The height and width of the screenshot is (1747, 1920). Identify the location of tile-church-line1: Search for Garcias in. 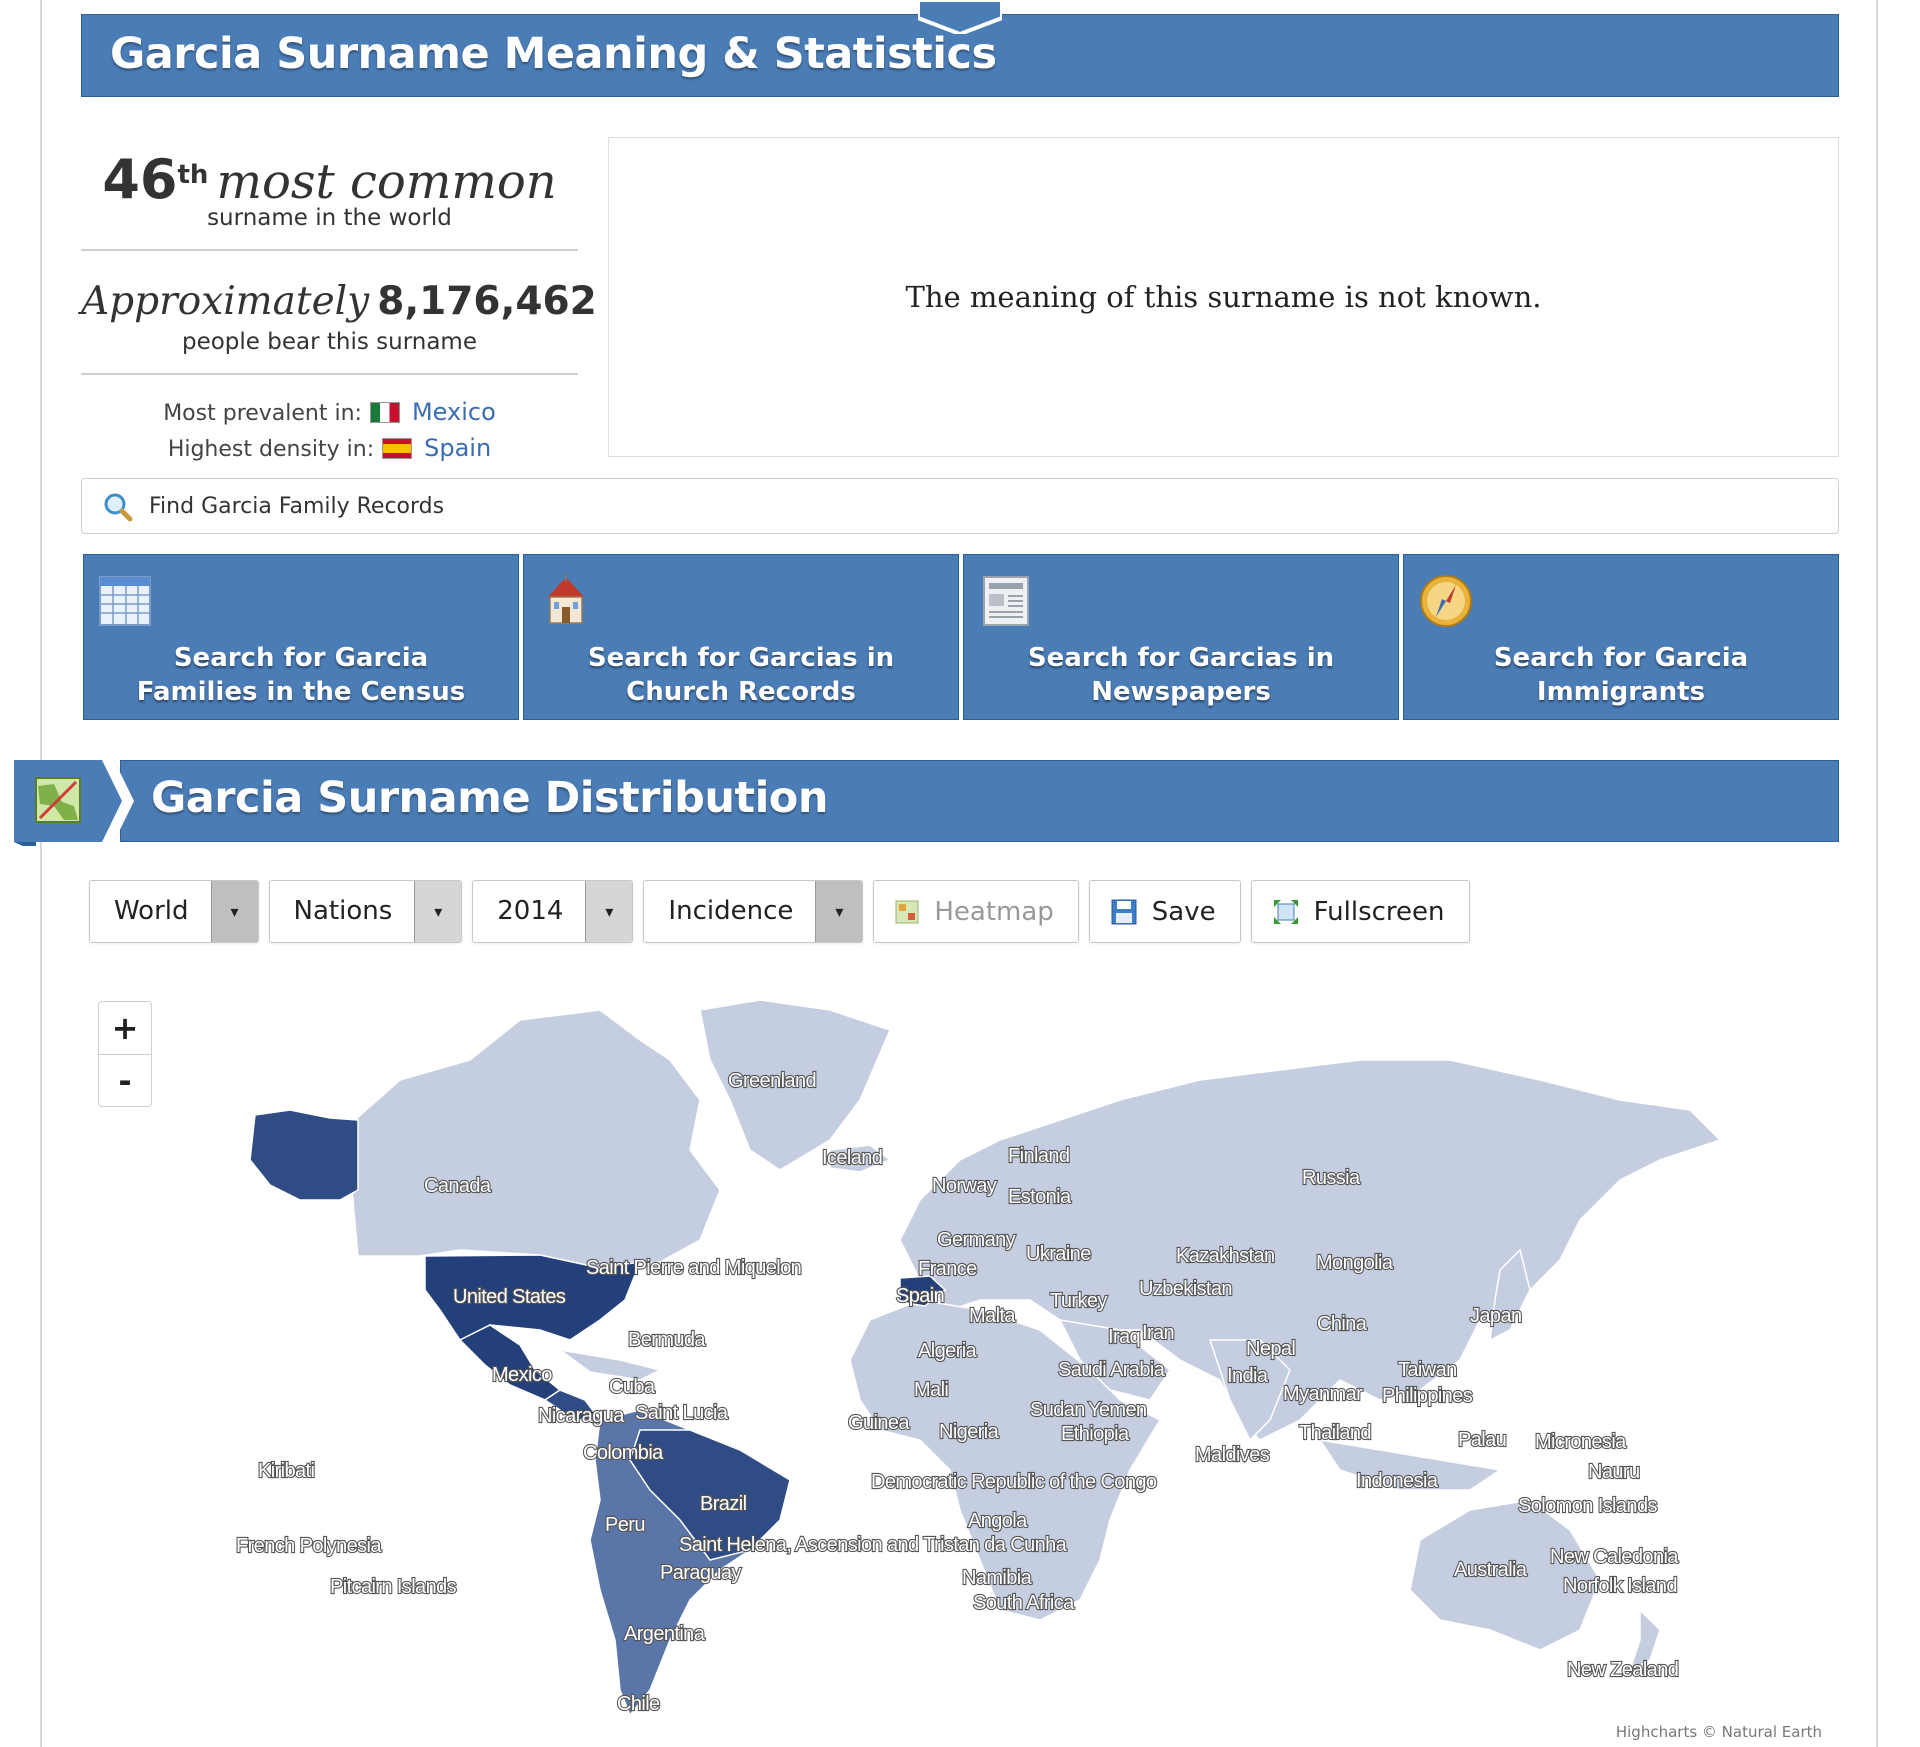
(741, 658).